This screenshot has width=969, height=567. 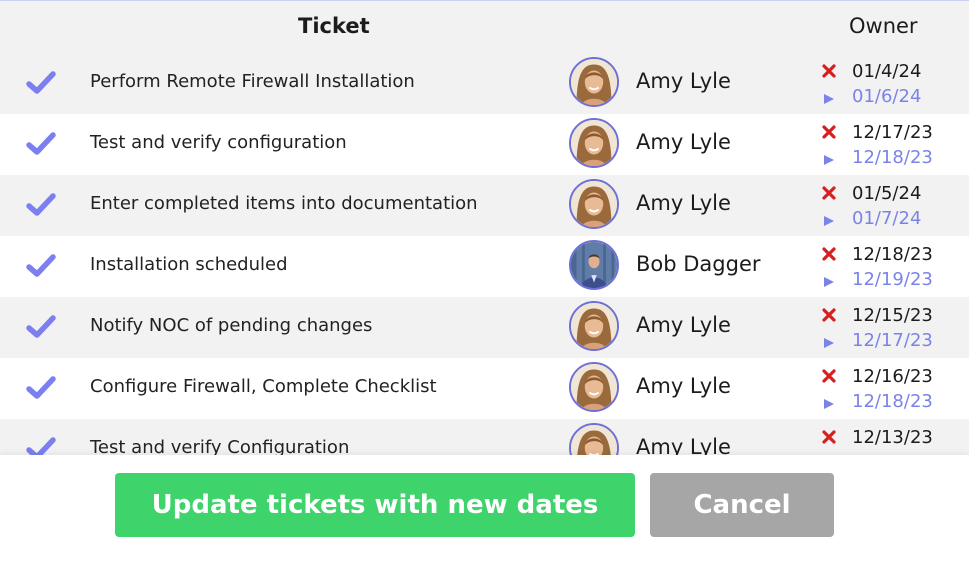 What do you see at coordinates (887, 193) in the screenshot?
I see `old-date: 01/5/24` at bounding box center [887, 193].